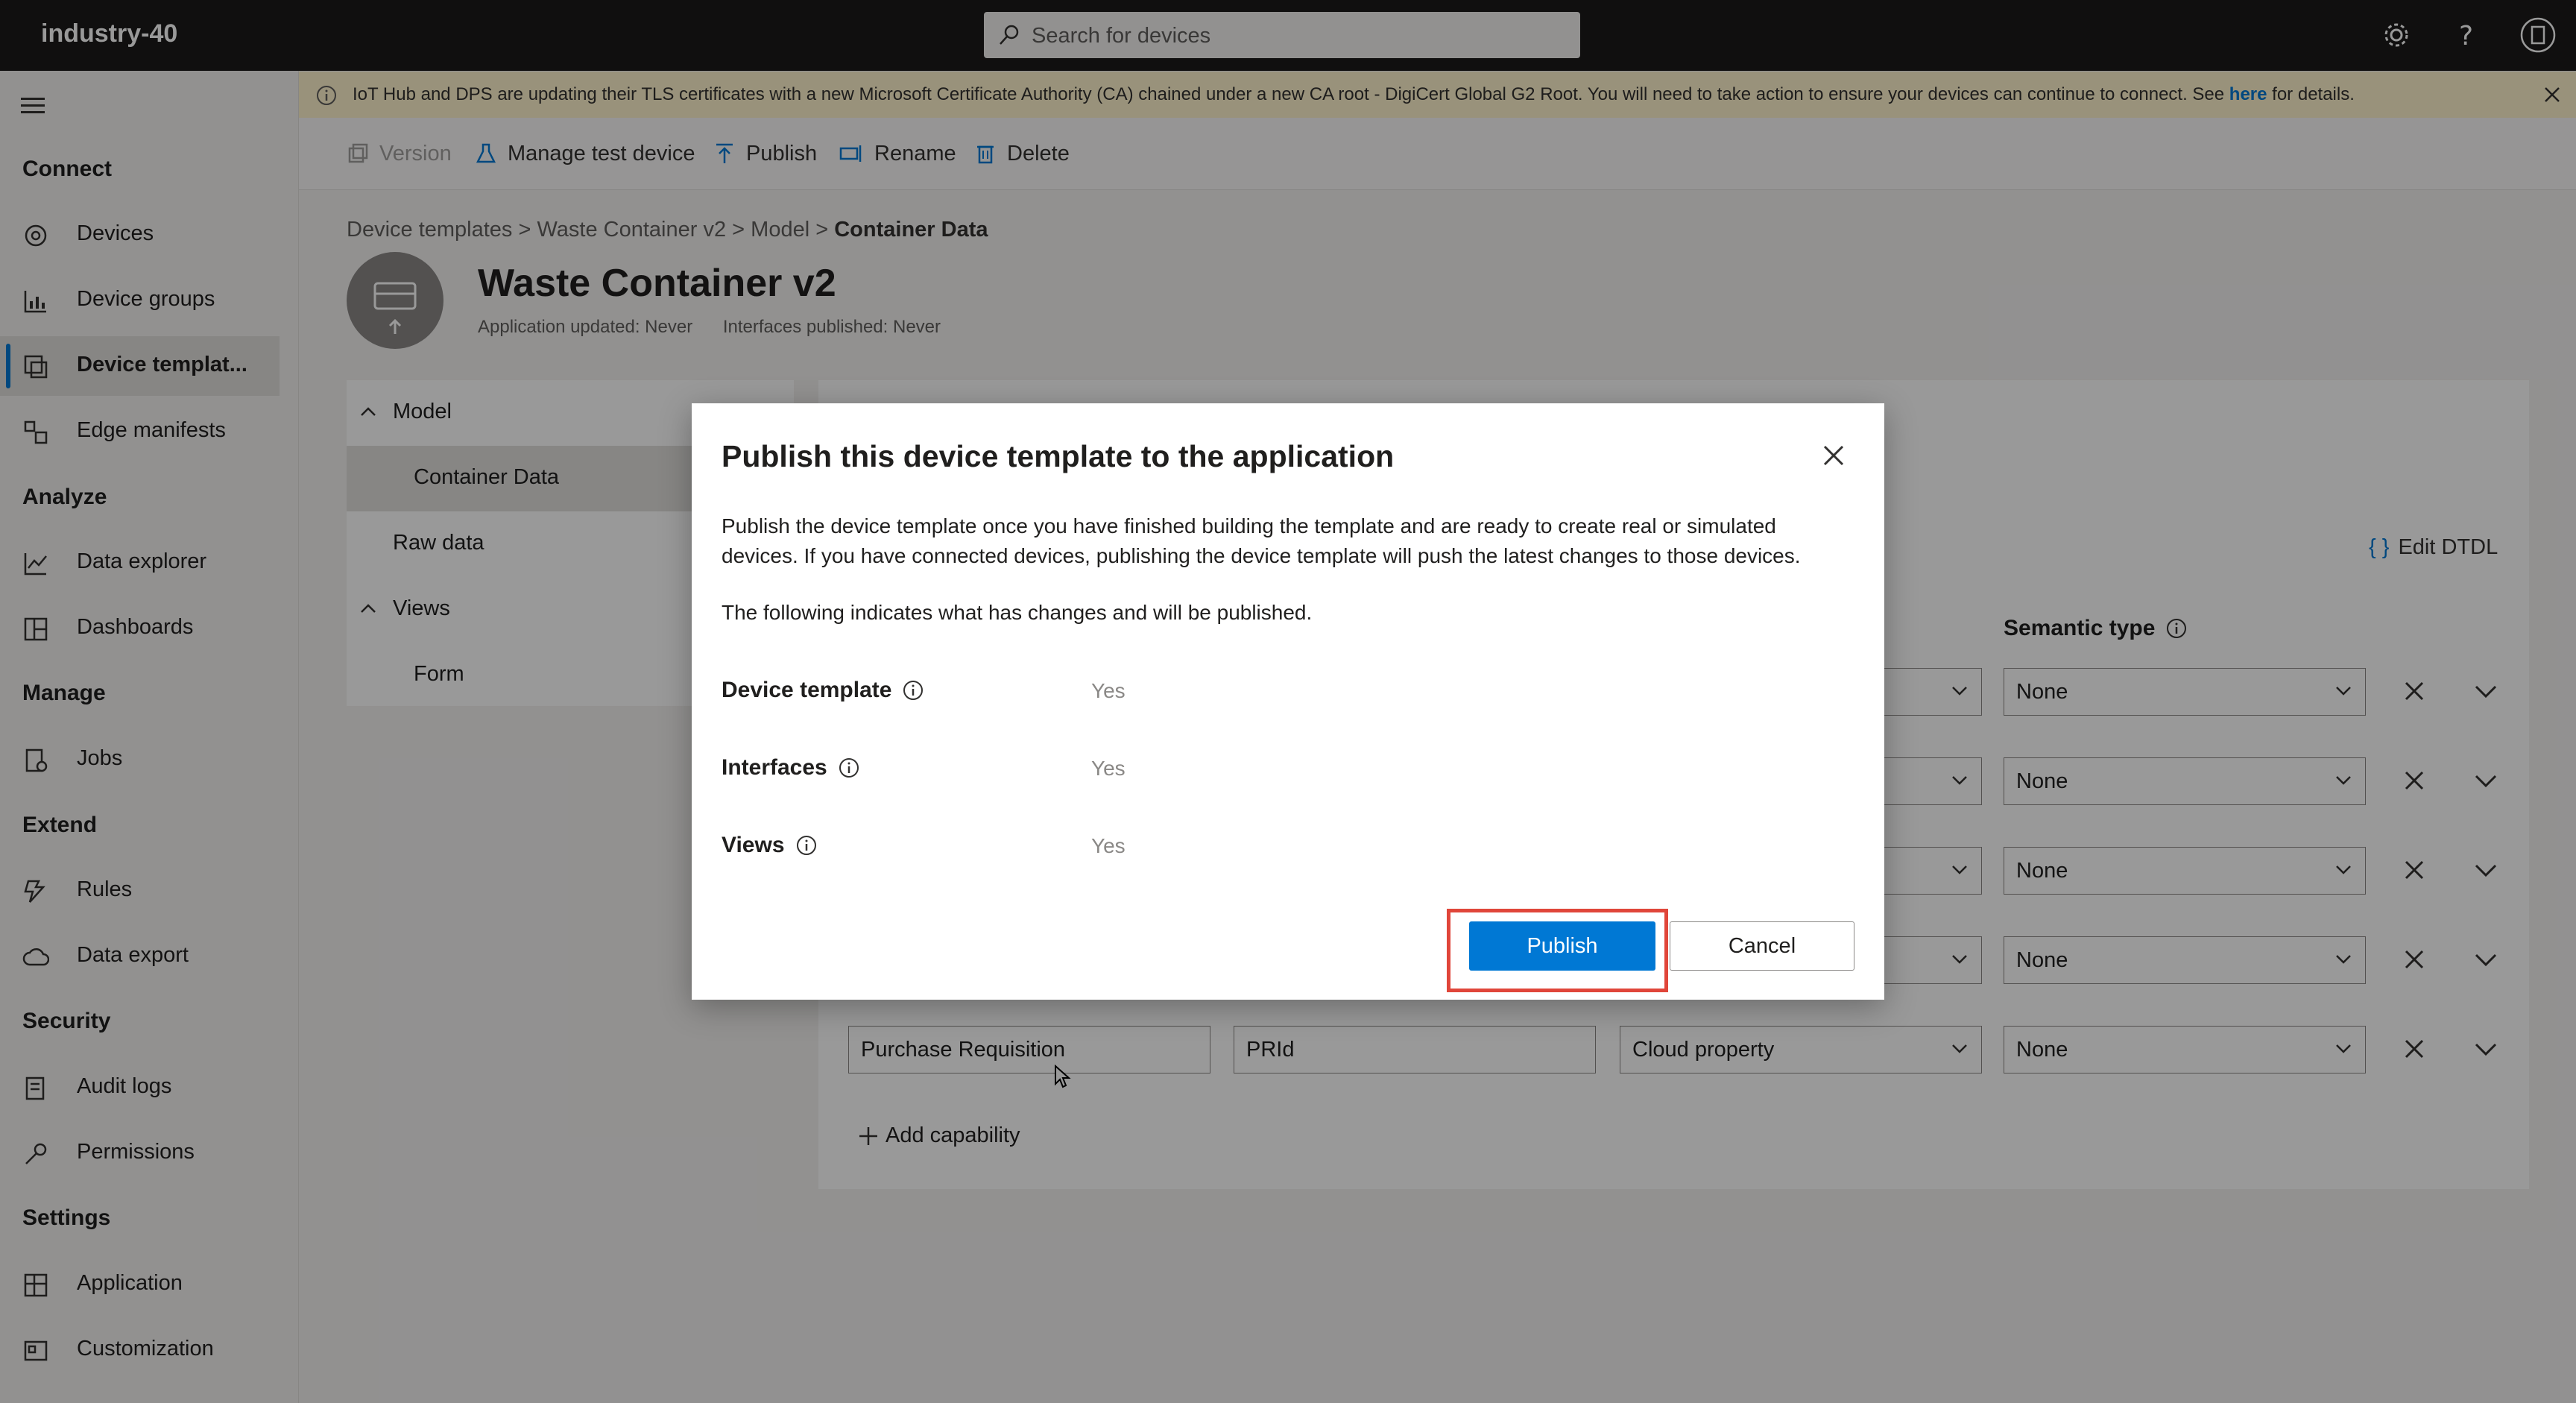 Image resolution: width=2576 pixels, height=1403 pixels. Describe the element at coordinates (1562, 946) in the screenshot. I see `publish-button: Publish` at that location.